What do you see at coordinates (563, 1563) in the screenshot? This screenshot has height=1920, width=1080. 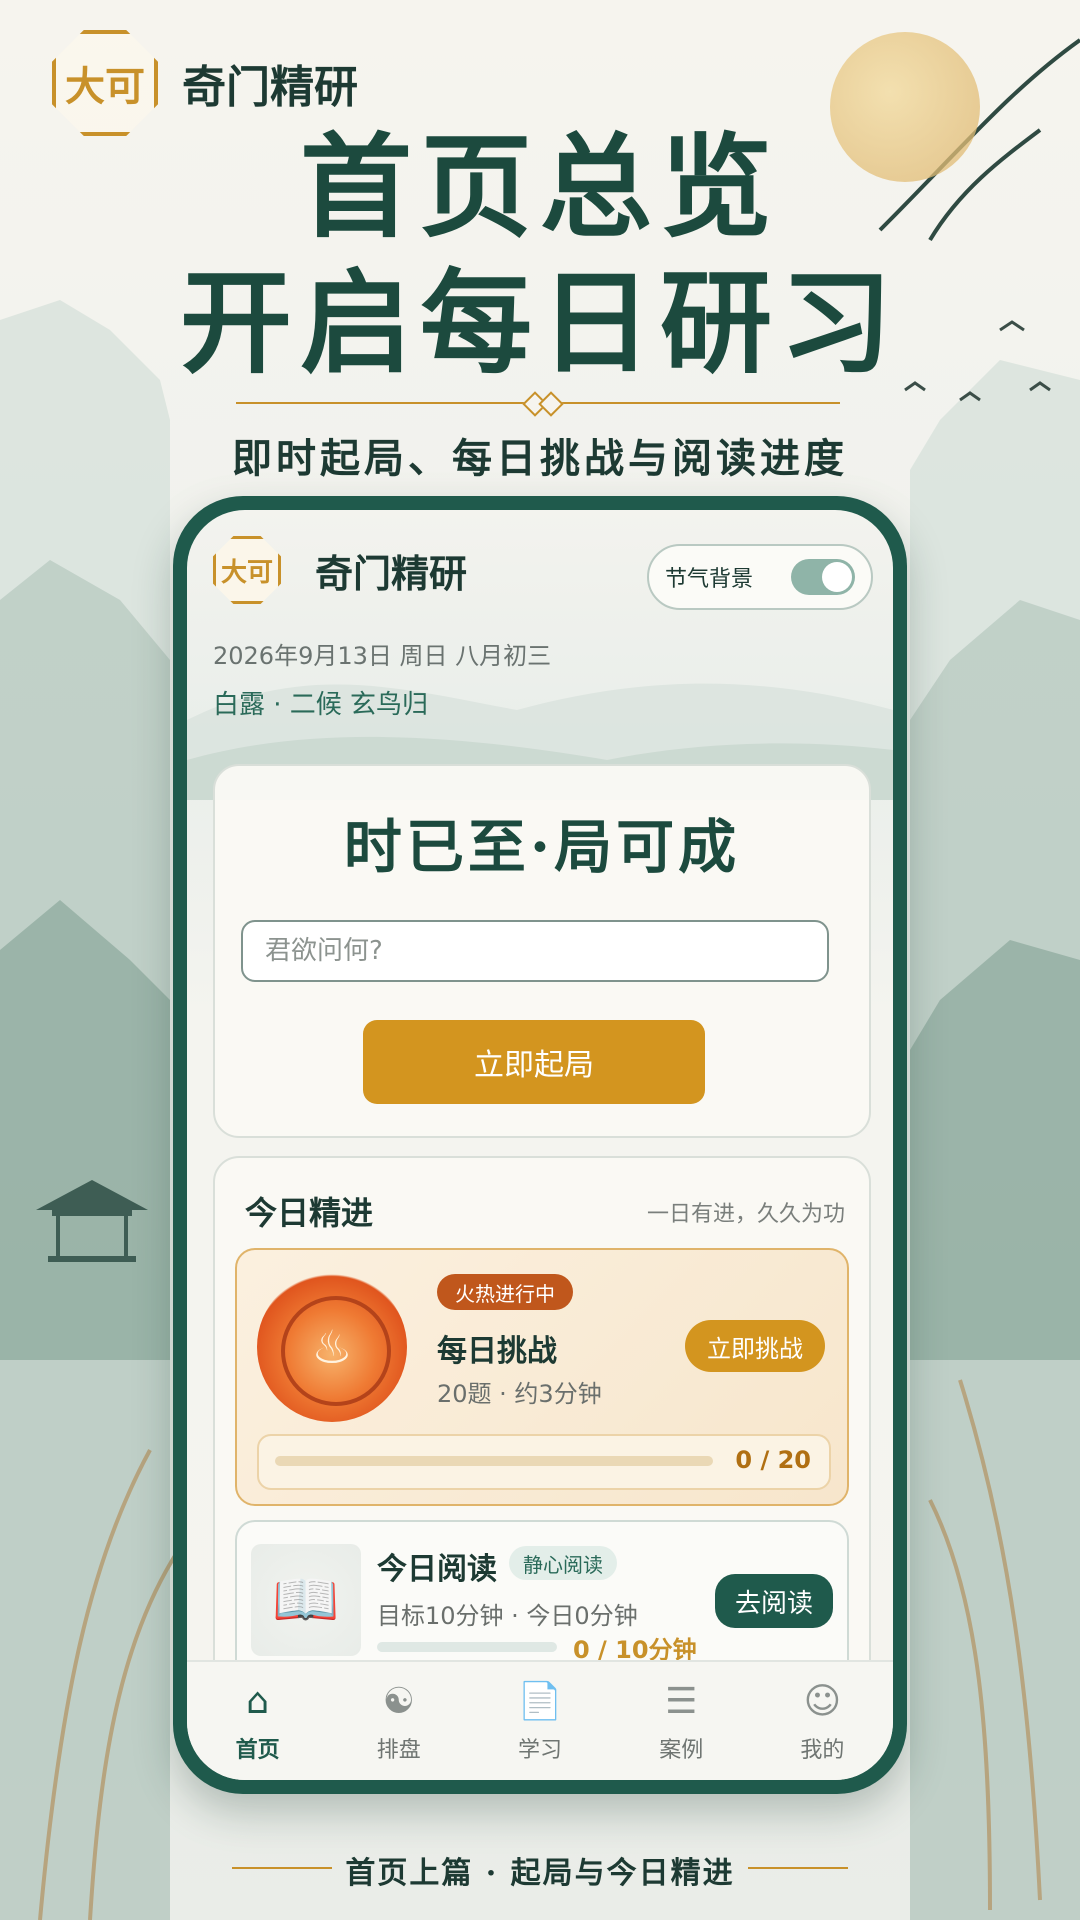 I see `reading-tag: 静心阅读` at bounding box center [563, 1563].